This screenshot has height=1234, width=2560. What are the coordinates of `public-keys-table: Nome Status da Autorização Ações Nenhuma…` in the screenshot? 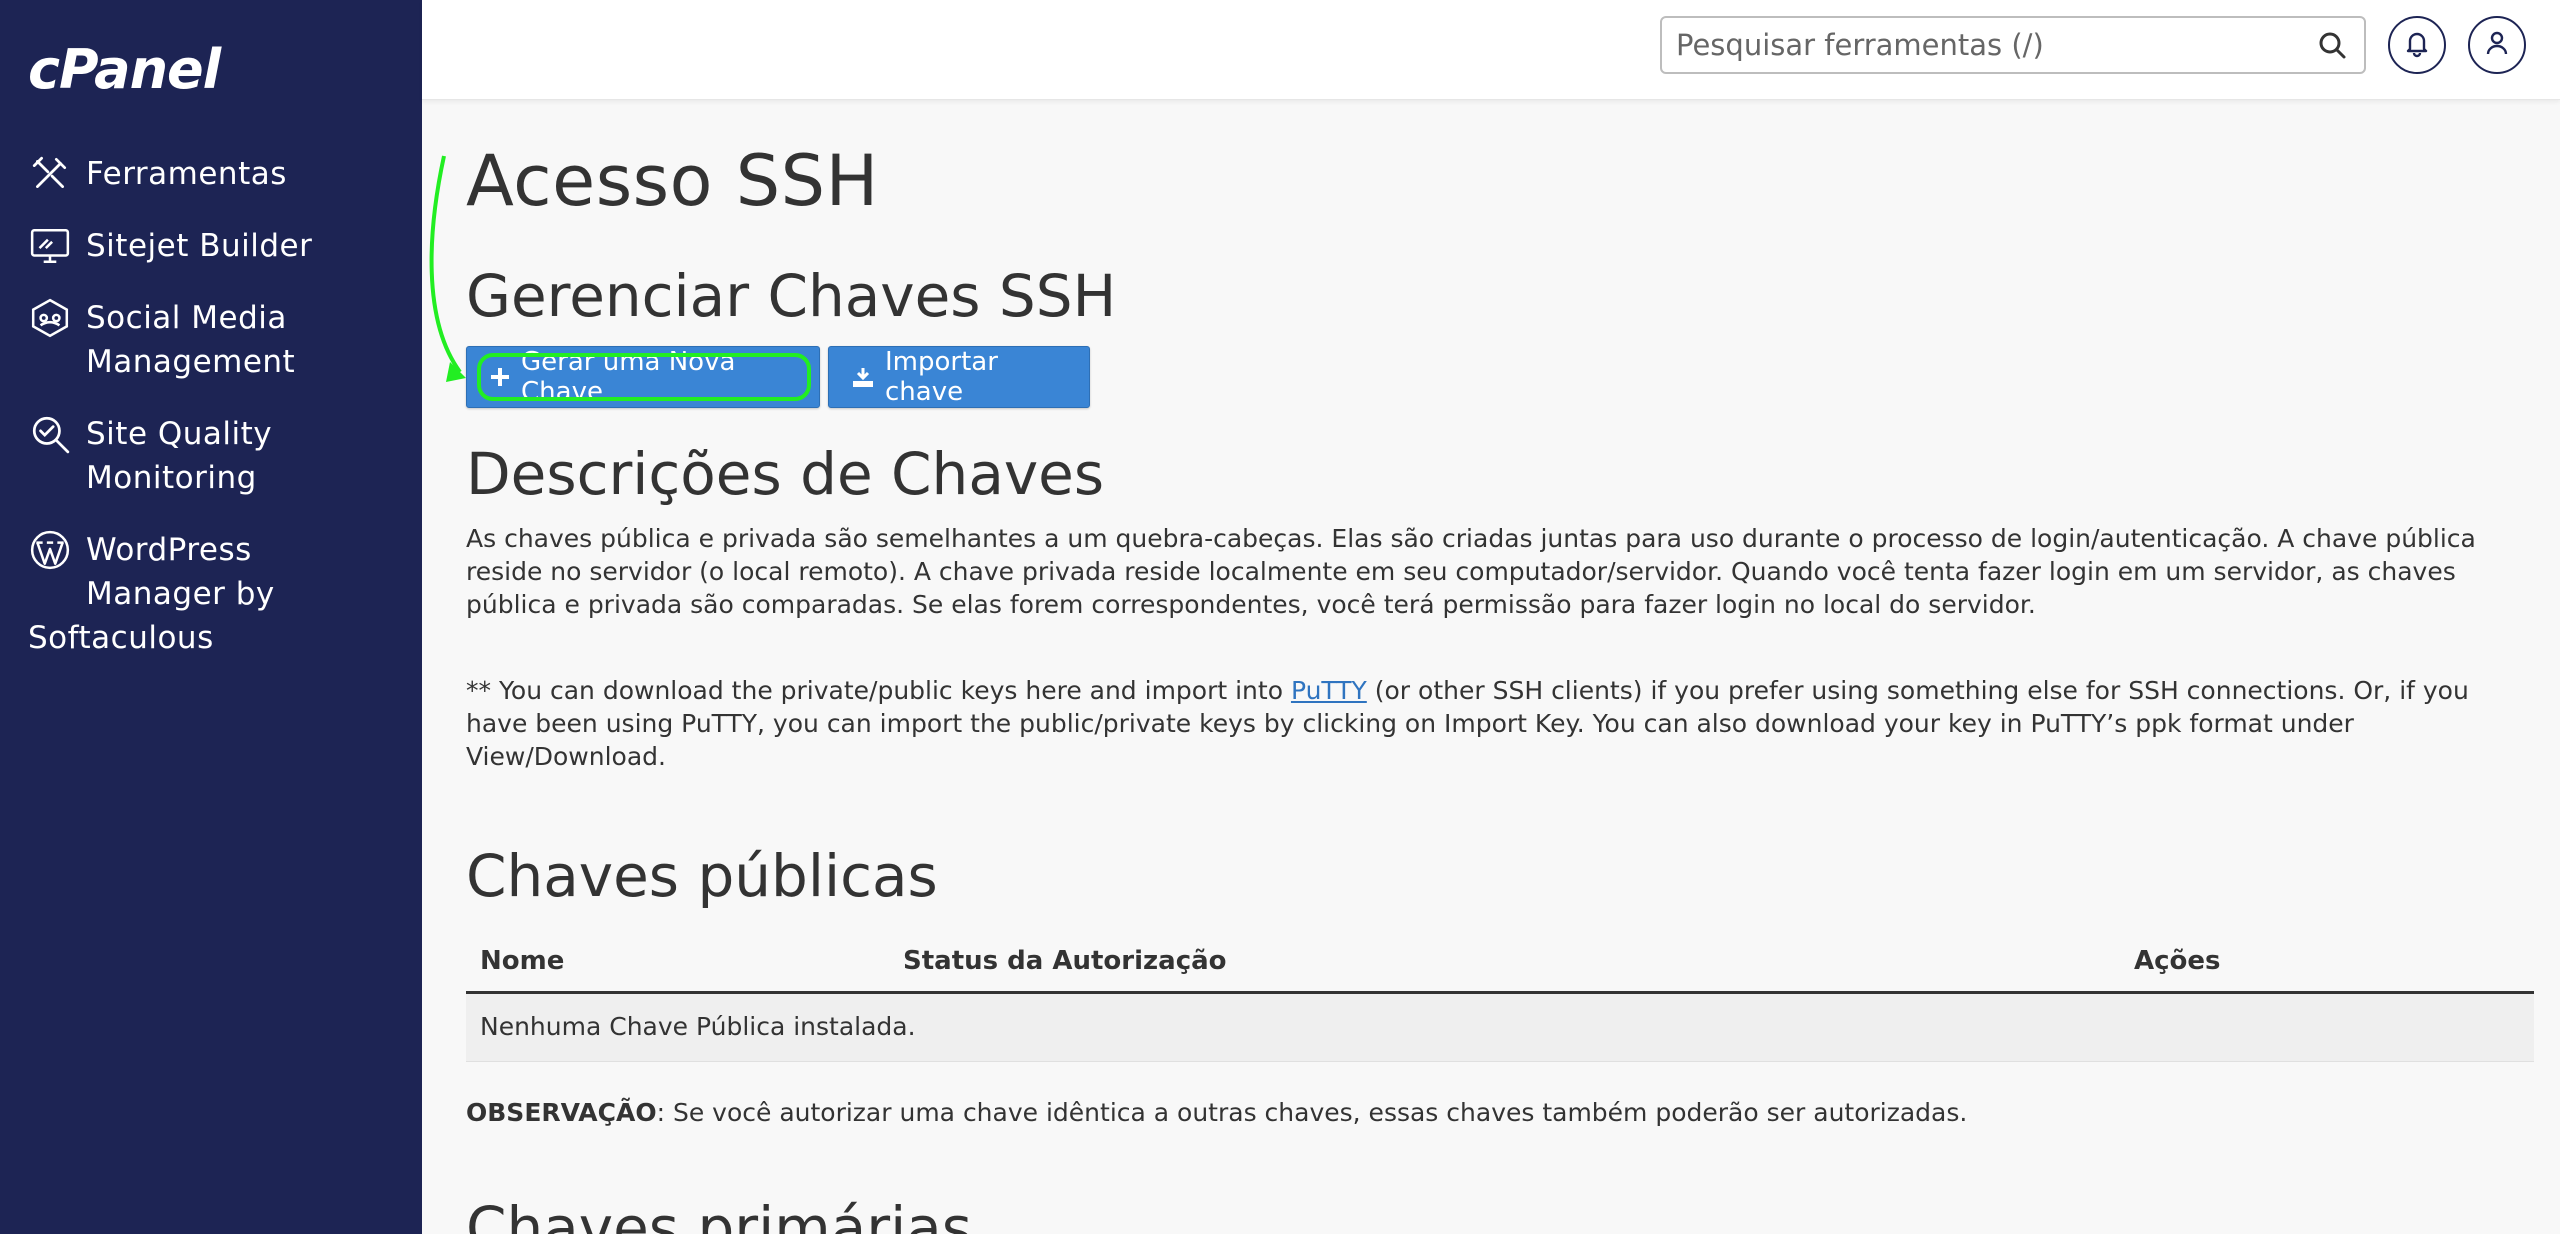 It's located at (1500, 996).